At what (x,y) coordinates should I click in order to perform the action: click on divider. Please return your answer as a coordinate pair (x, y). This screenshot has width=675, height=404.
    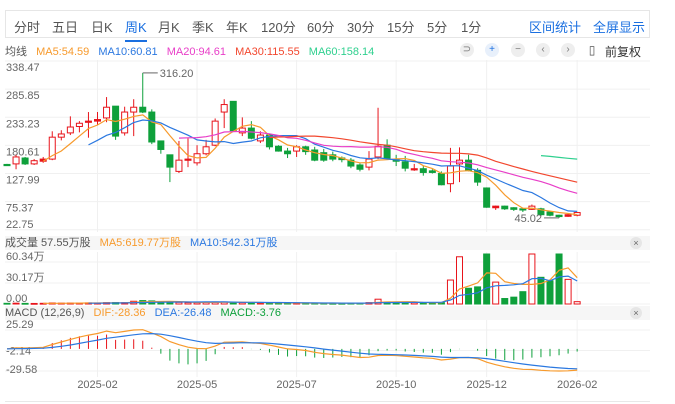
    Looking at the image, I should click on (327, 401).